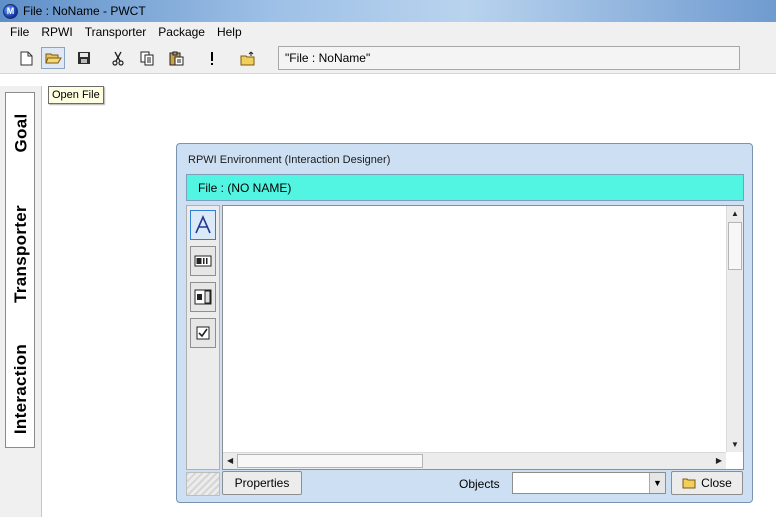 The width and height of the screenshot is (776, 517). I want to click on new-file-icon, so click(26, 58).